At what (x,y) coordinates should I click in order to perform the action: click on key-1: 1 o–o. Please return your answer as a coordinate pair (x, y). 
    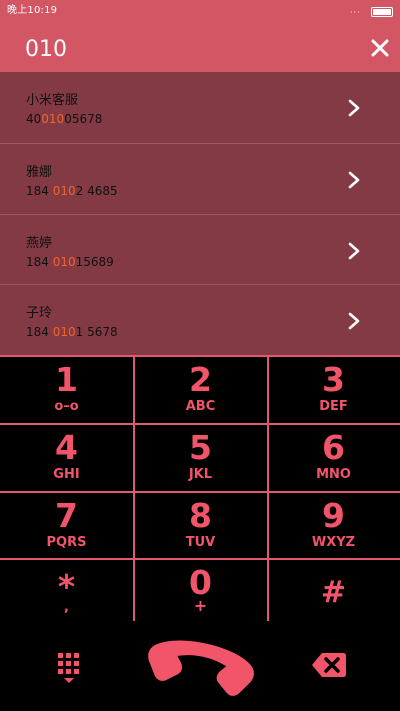
    Looking at the image, I should click on (66, 390).